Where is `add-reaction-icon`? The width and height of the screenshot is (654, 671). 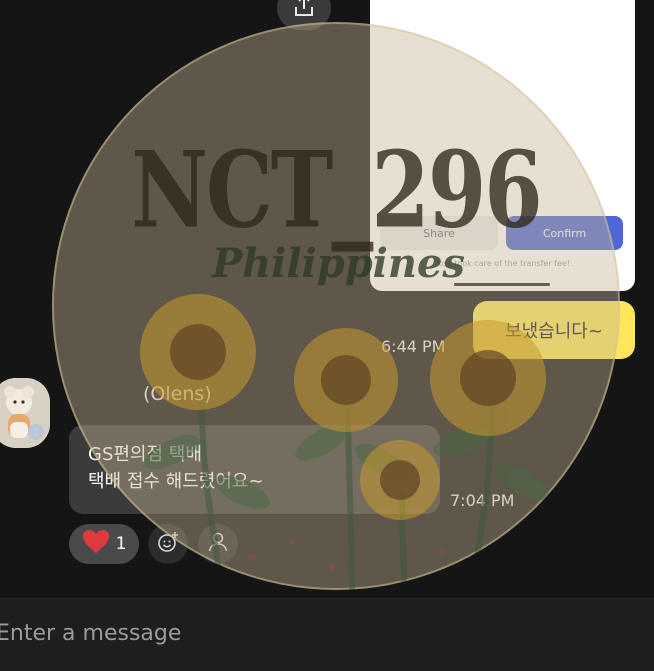 add-reaction-icon is located at coordinates (168, 544).